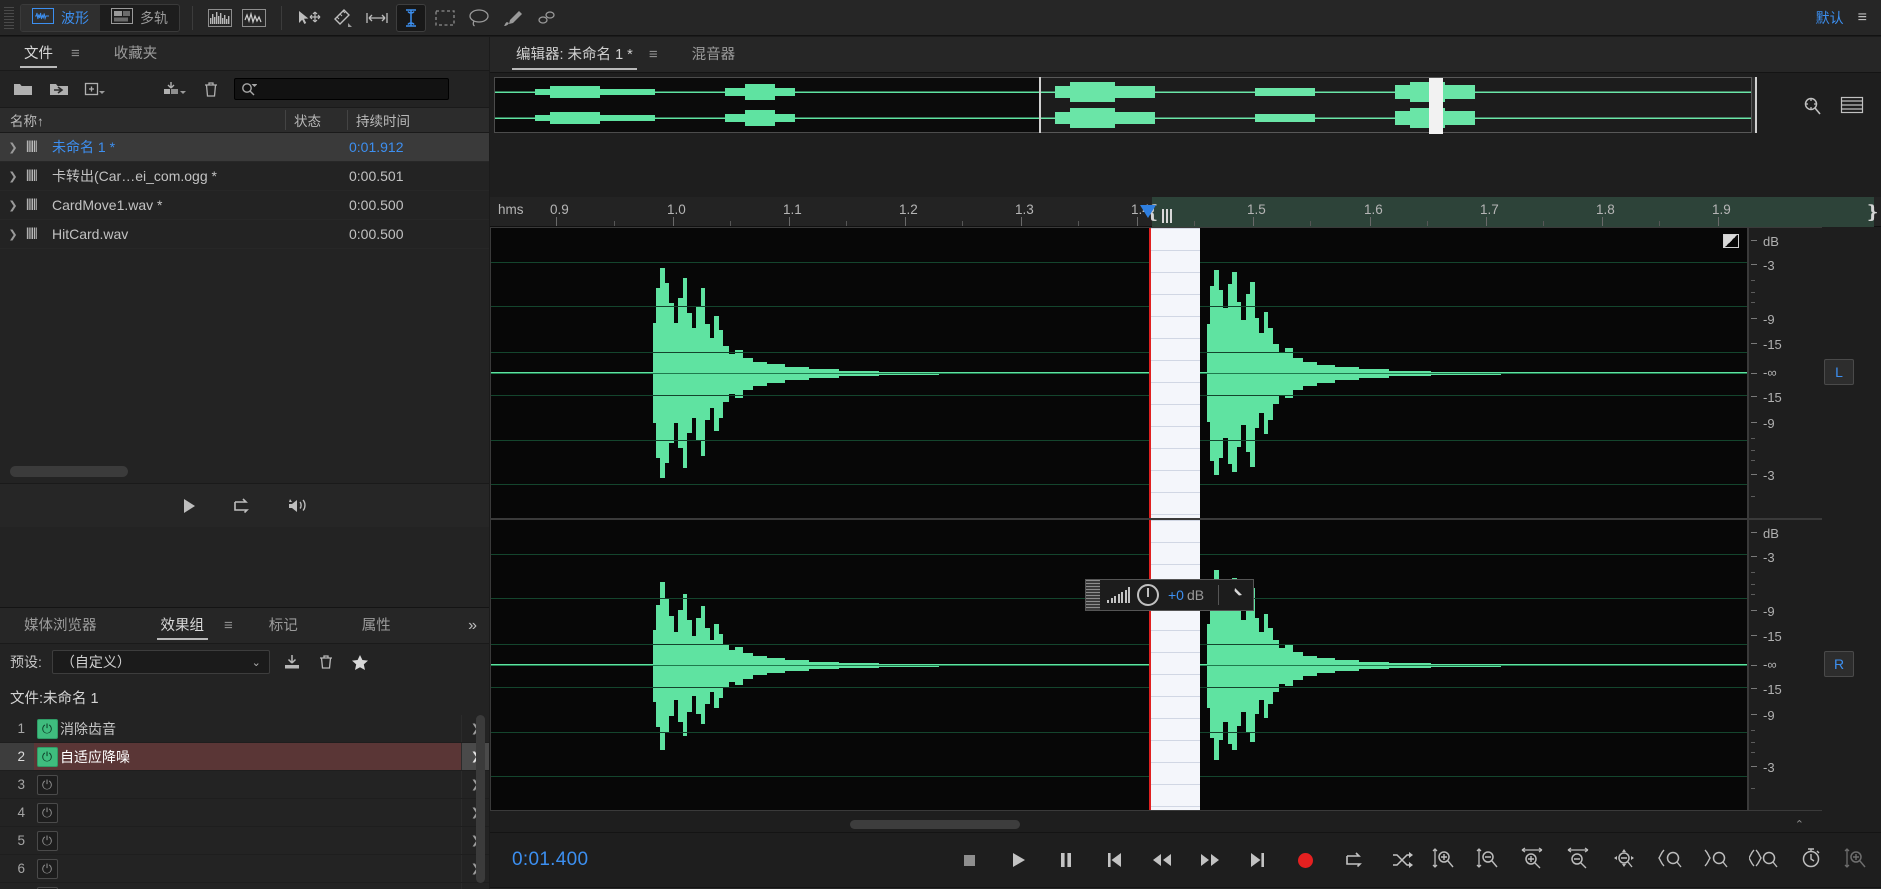 The width and height of the screenshot is (1881, 889). I want to click on zoom-navigator-icon, so click(1812, 105).